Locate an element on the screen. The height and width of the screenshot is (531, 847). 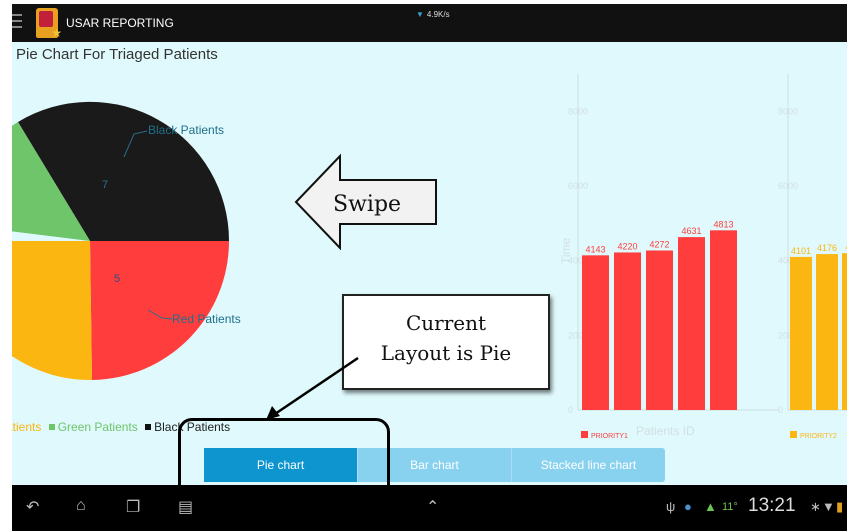
slice-value-red: 5 is located at coordinates (117, 279).